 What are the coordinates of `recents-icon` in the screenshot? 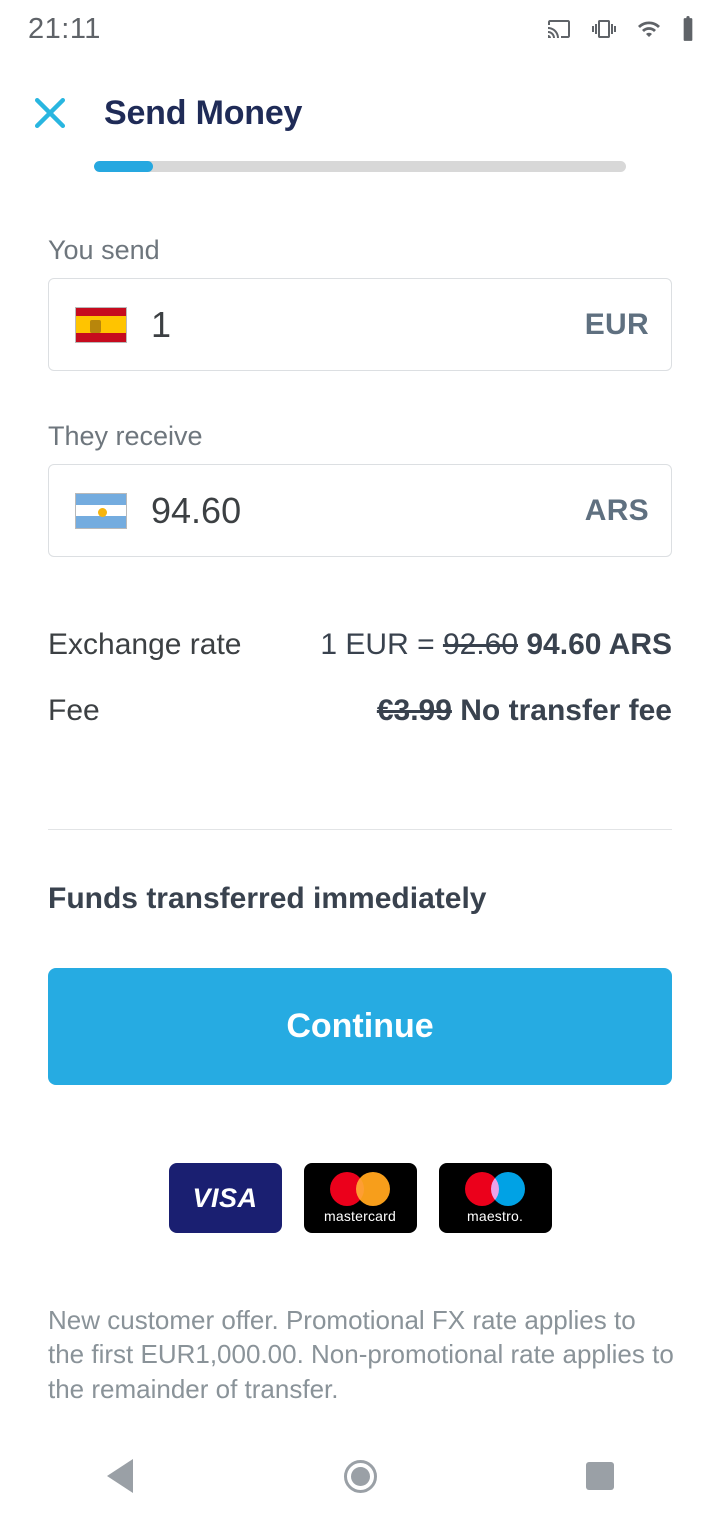 It's located at (600, 1476).